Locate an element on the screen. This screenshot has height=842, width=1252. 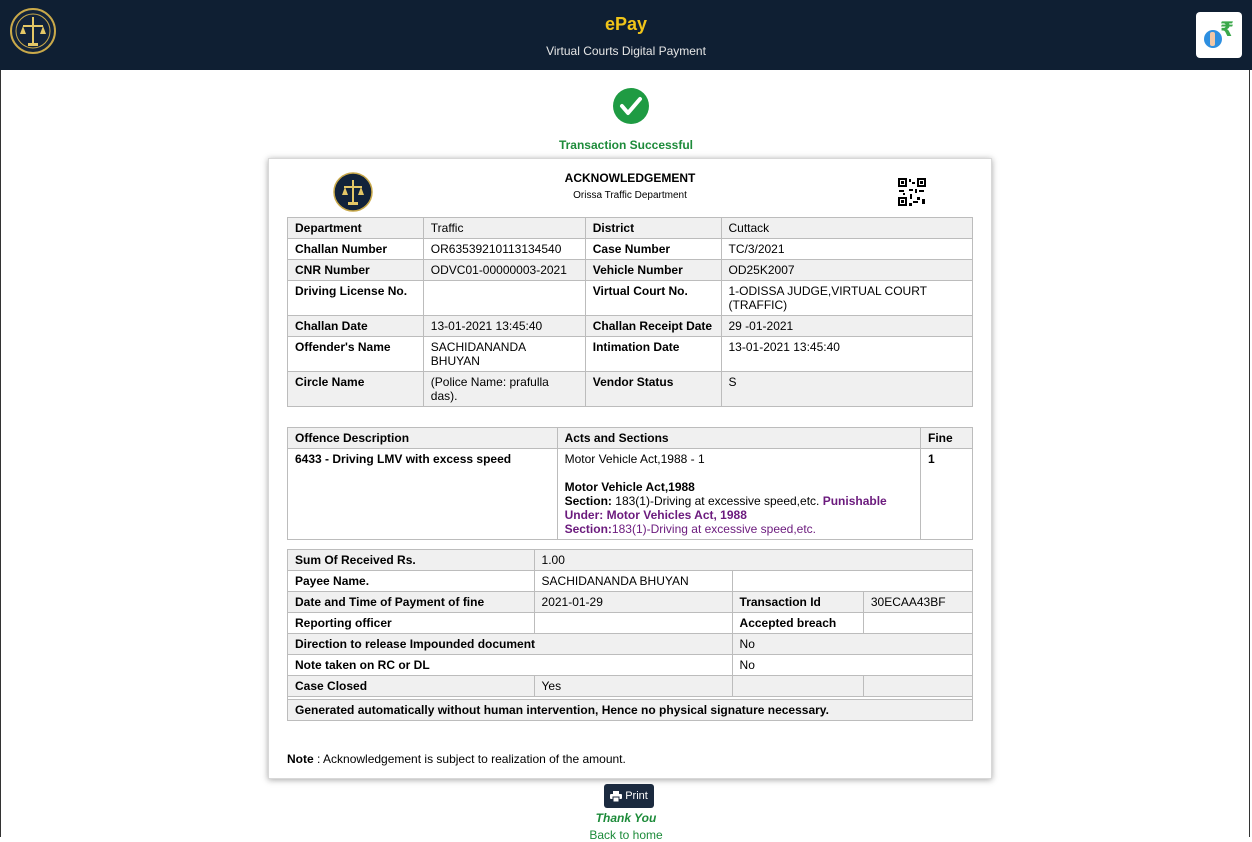
detail-value is located at coordinates (504, 298).